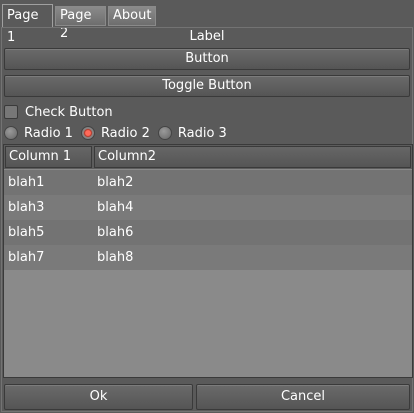  I want to click on table-cell: blah6, so click(115, 232).